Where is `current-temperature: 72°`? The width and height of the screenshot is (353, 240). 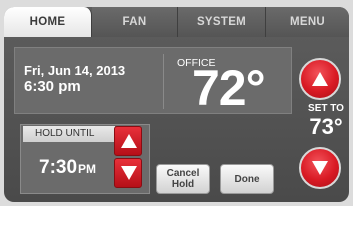 current-temperature: 72° is located at coordinates (229, 88).